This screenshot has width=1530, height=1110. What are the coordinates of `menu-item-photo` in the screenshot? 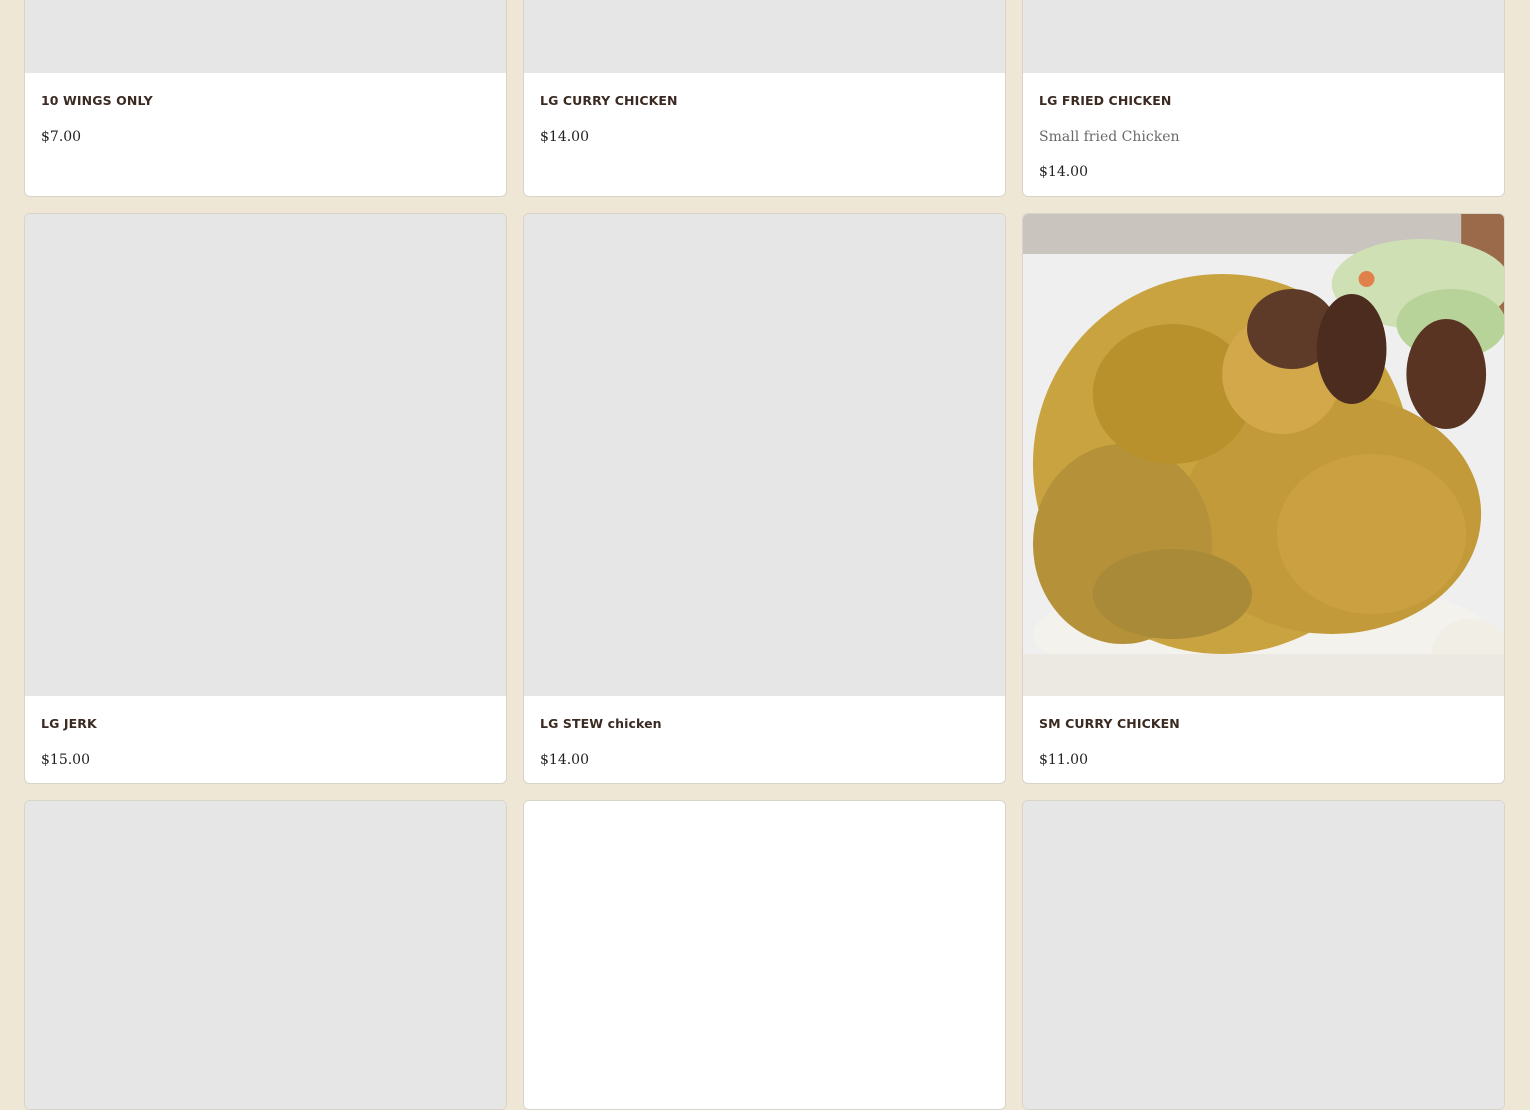 It's located at (1263, 455).